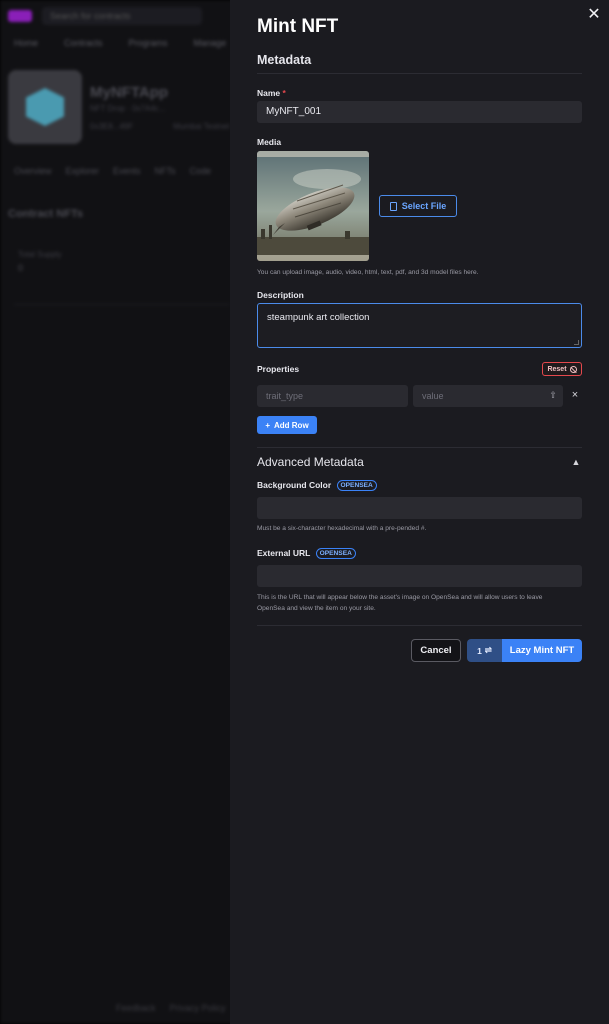 The height and width of the screenshot is (1024, 609). What do you see at coordinates (576, 462) in the screenshot?
I see `chevron-up-icon: ▲` at bounding box center [576, 462].